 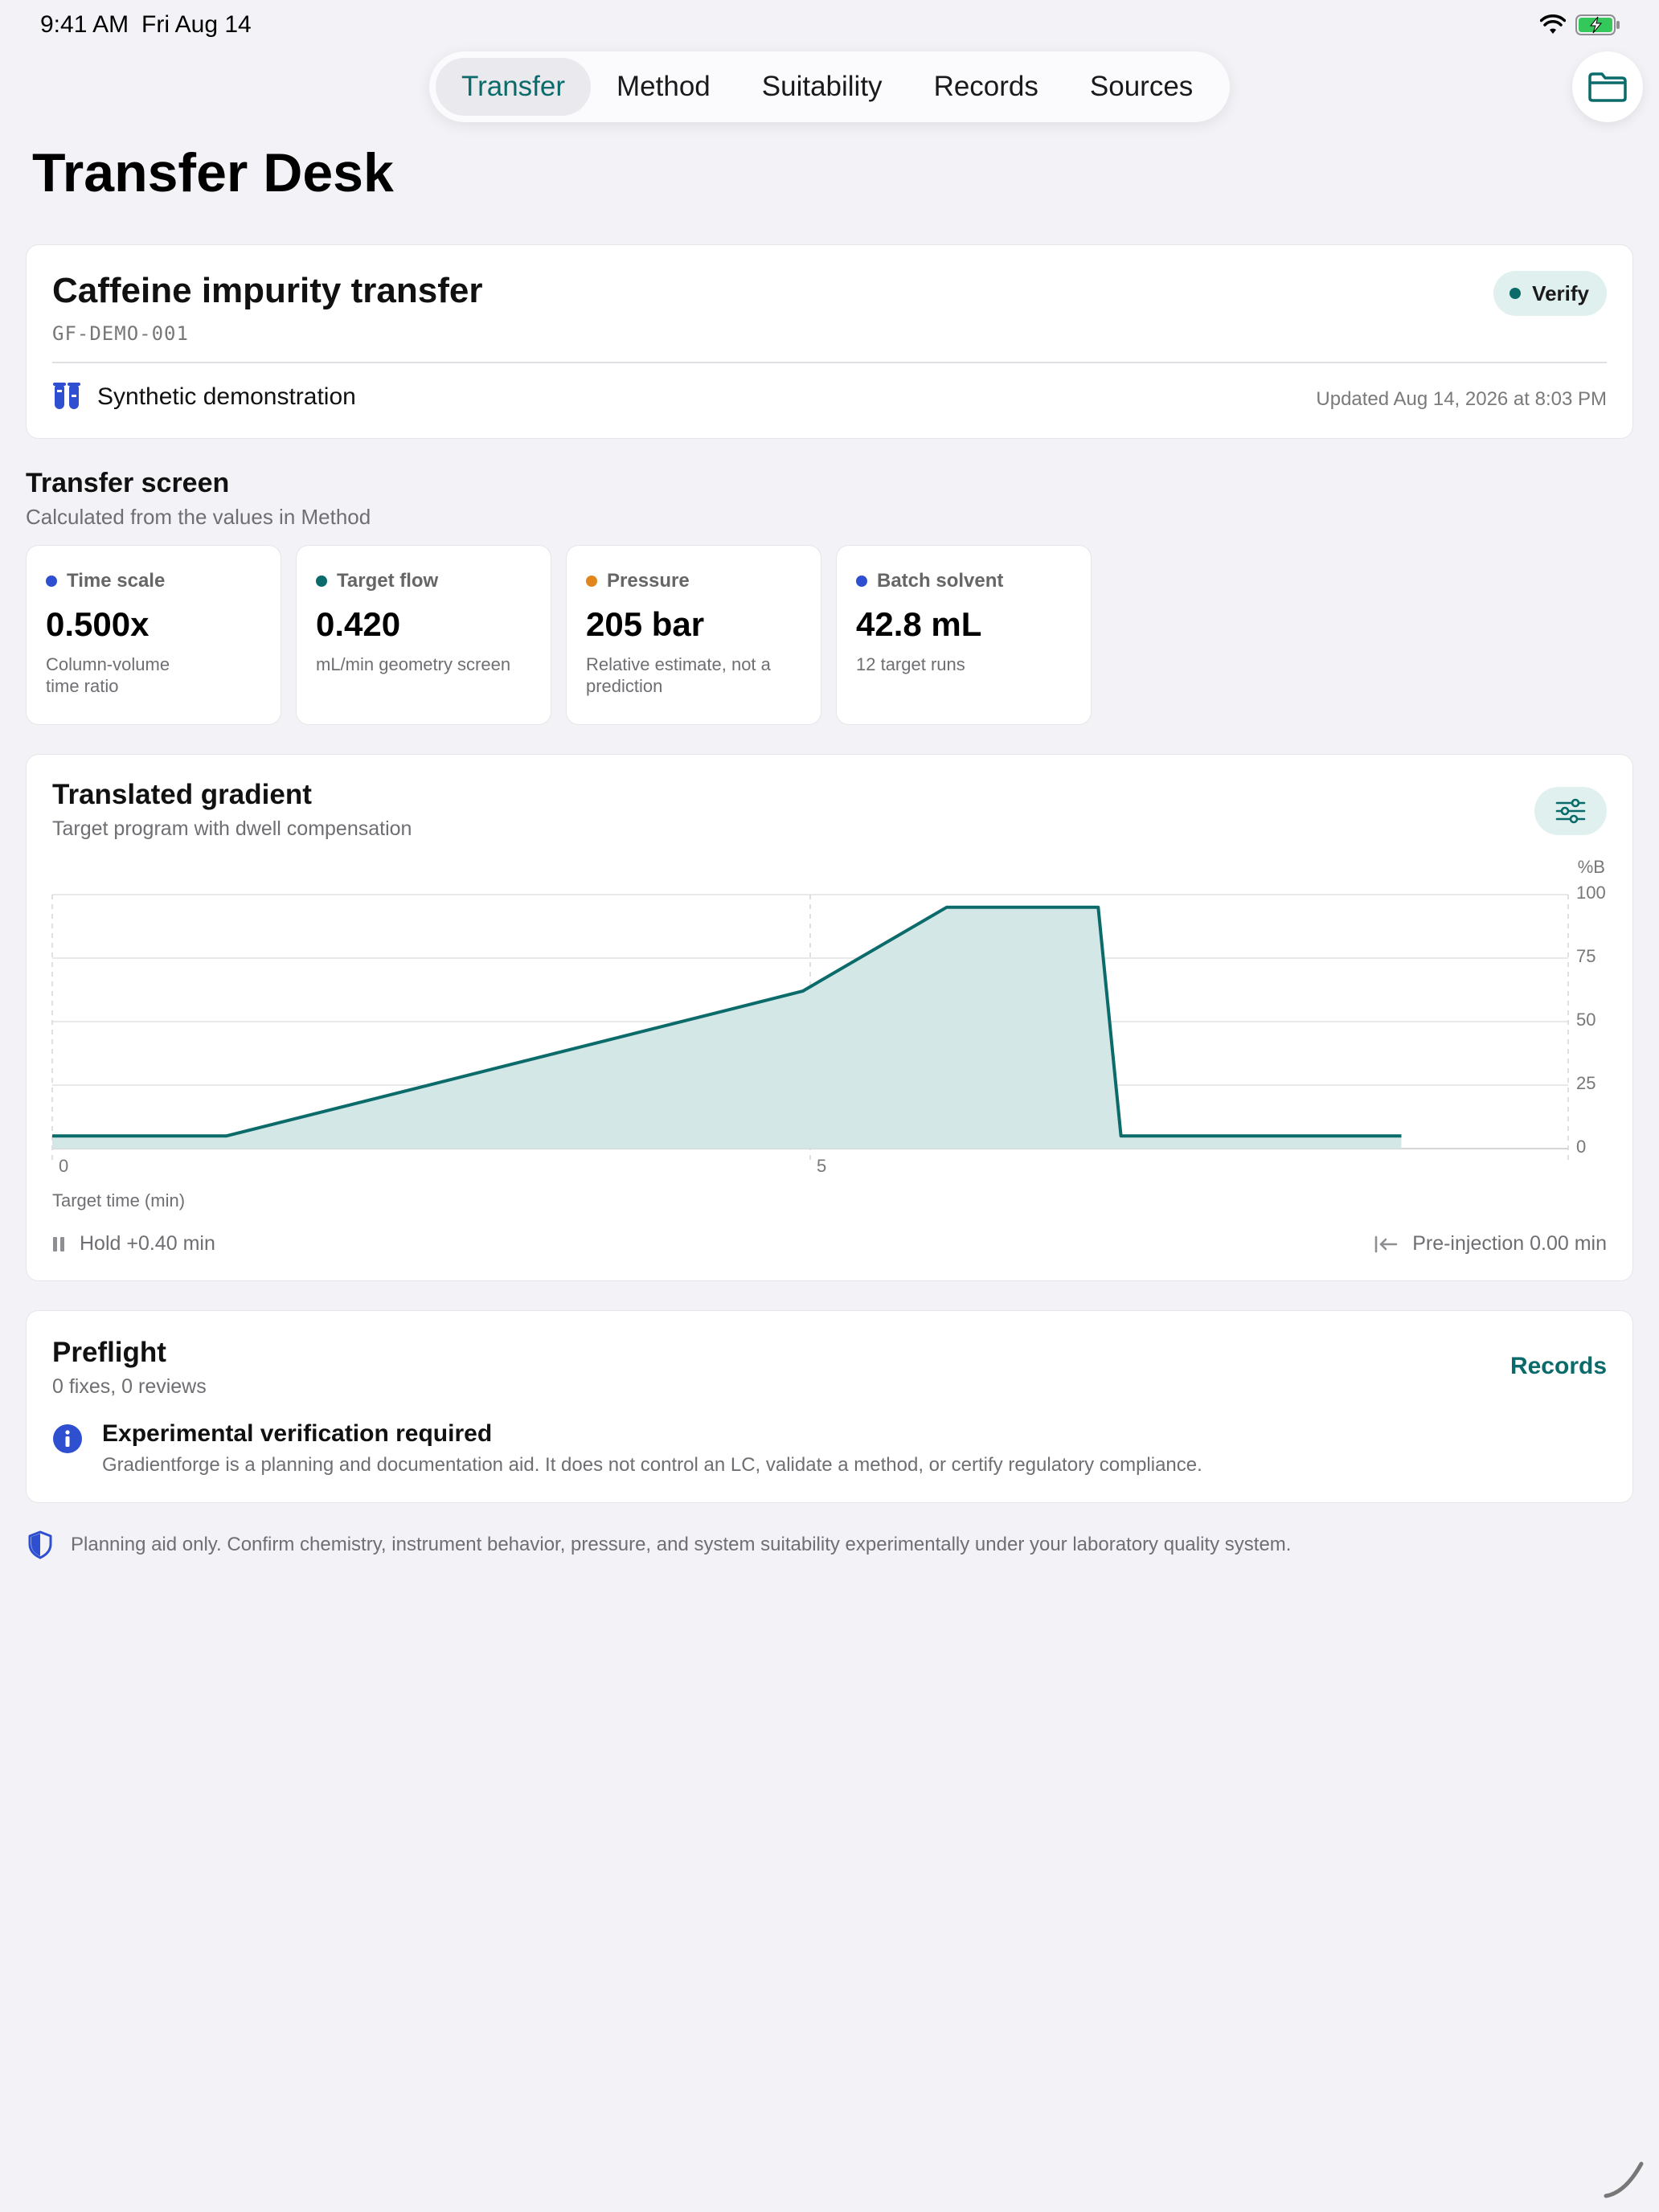 What do you see at coordinates (227, 396) in the screenshot?
I see `project-source-label: Synthetic demonstration` at bounding box center [227, 396].